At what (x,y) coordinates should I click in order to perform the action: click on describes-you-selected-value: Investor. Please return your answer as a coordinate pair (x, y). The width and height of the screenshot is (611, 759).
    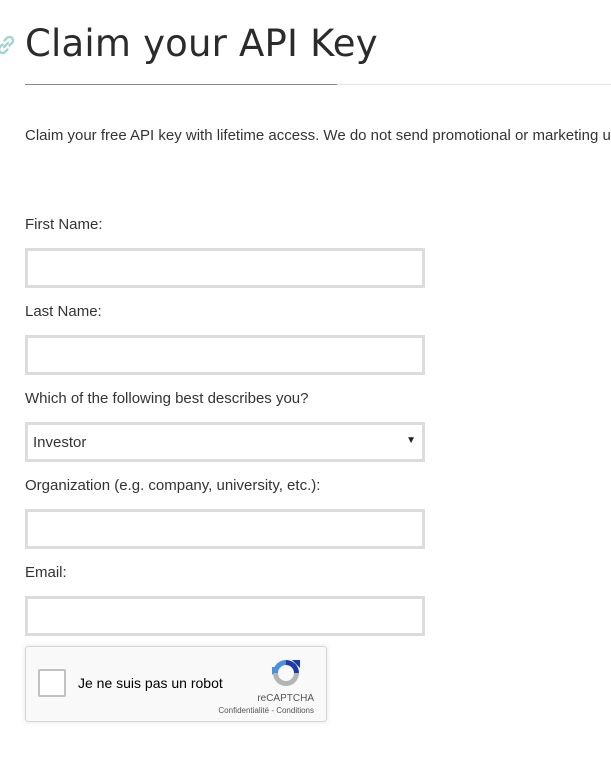
    Looking at the image, I should click on (60, 442).